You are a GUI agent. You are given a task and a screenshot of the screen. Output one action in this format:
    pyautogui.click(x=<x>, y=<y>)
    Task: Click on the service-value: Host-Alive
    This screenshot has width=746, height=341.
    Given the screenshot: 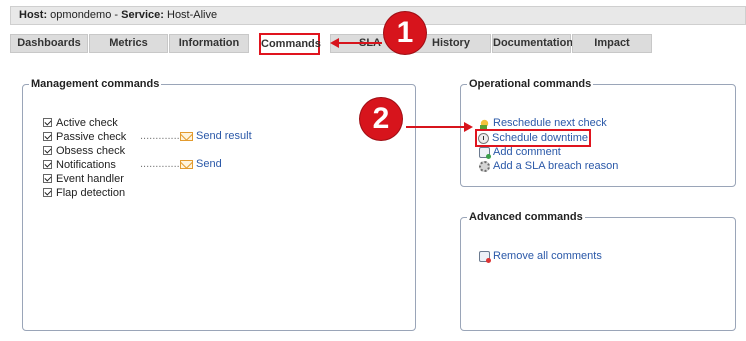 What is the action you would take?
    pyautogui.click(x=192, y=15)
    